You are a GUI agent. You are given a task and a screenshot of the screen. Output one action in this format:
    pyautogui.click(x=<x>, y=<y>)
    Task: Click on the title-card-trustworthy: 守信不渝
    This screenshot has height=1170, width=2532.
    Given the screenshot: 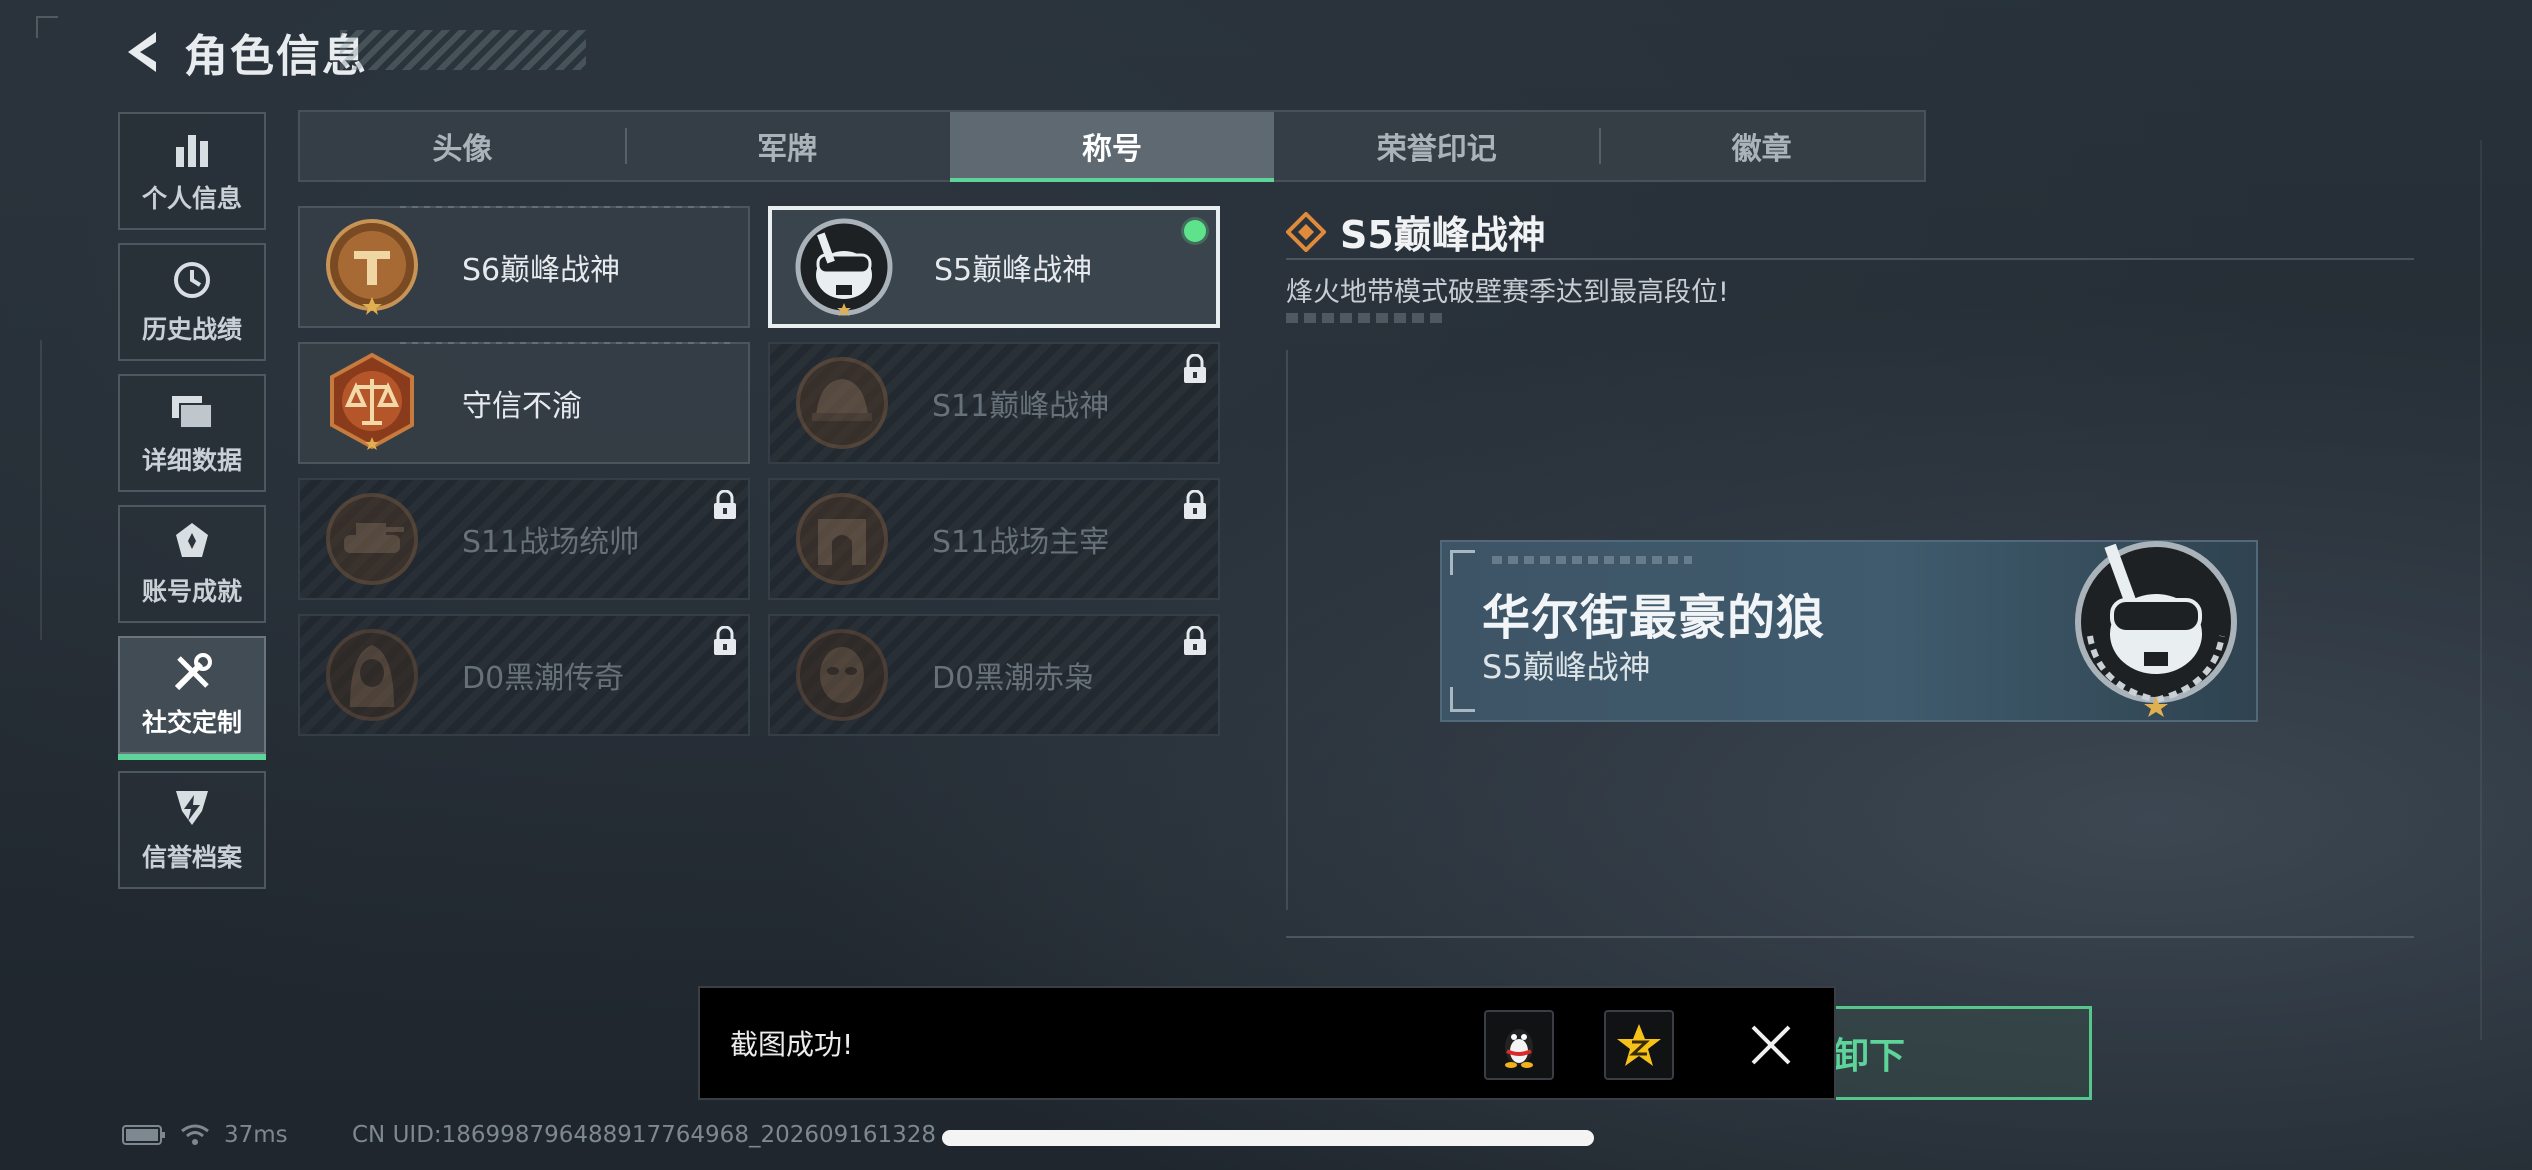 What is the action you would take?
    pyautogui.click(x=524, y=403)
    